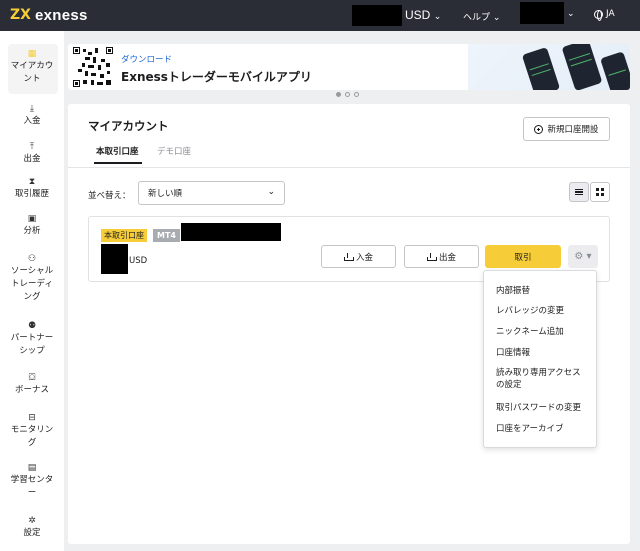  Describe the element at coordinates (32, 533) in the screenshot. I see `sidebar-item-label: 設定` at that location.